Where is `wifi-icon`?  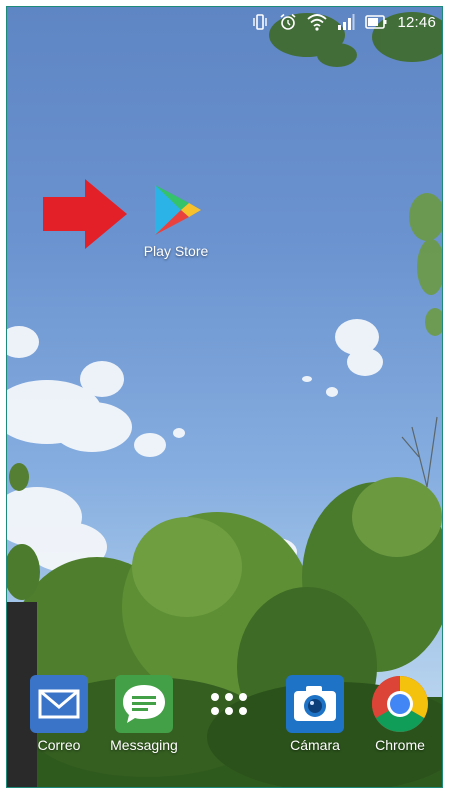 wifi-icon is located at coordinates (317, 22).